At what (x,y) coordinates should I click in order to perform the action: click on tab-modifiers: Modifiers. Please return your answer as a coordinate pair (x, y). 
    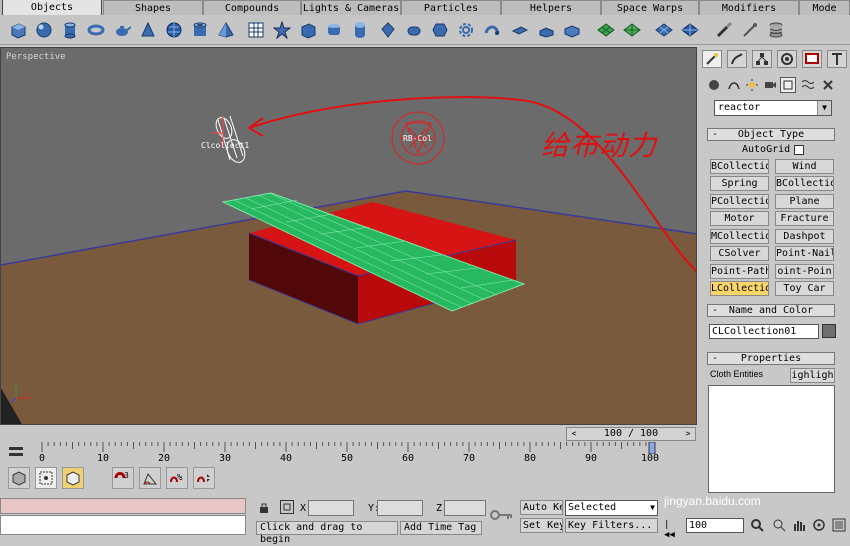
    Looking at the image, I should click on (749, 7).